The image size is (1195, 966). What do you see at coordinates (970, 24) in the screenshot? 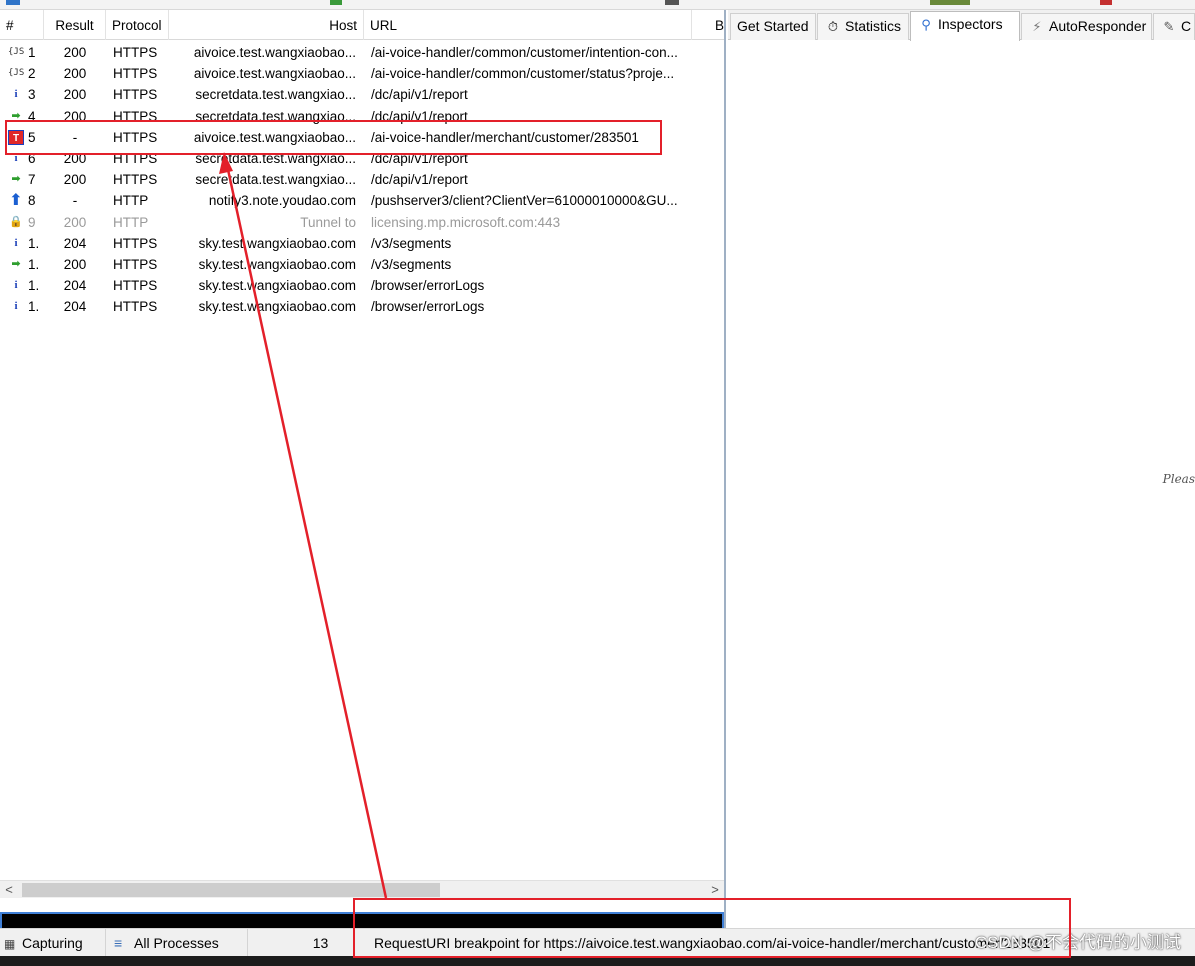
I see `tab-label: Inspectors` at bounding box center [970, 24].